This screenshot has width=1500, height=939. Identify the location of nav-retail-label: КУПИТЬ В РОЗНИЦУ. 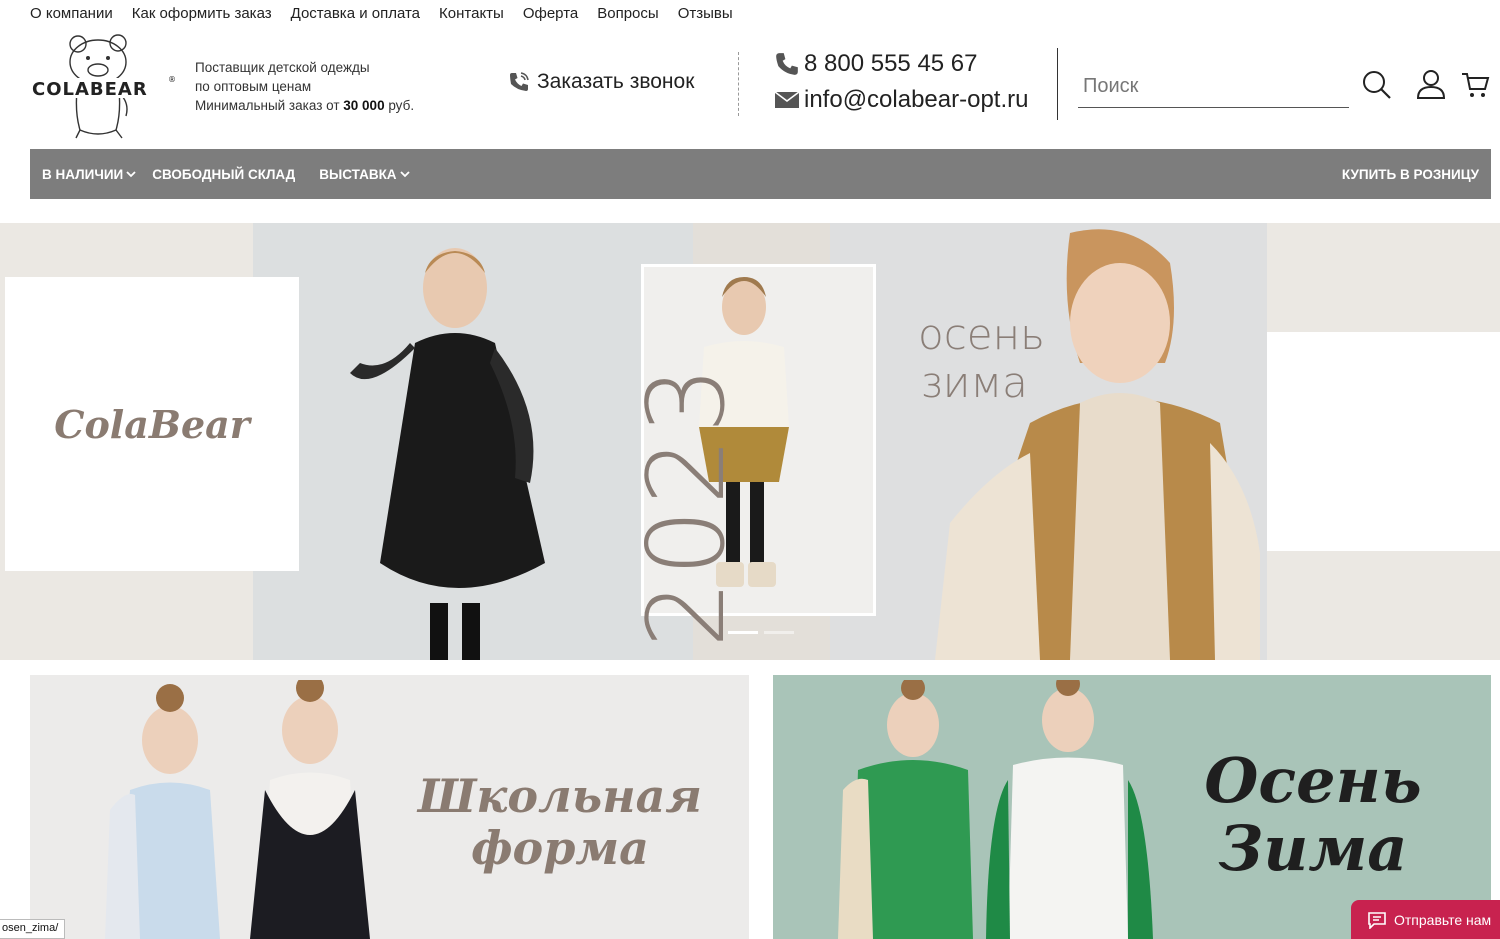
(1410, 174).